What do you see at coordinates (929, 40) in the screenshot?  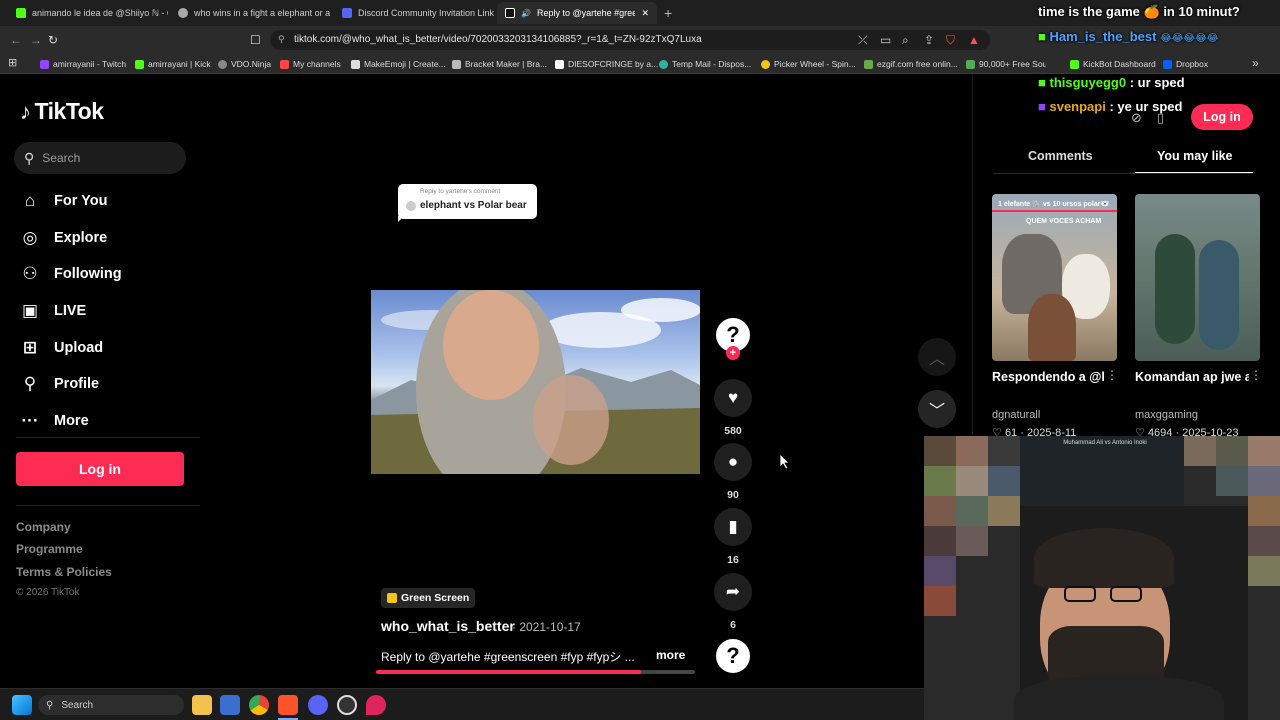 I see `share-icon: ⇪` at bounding box center [929, 40].